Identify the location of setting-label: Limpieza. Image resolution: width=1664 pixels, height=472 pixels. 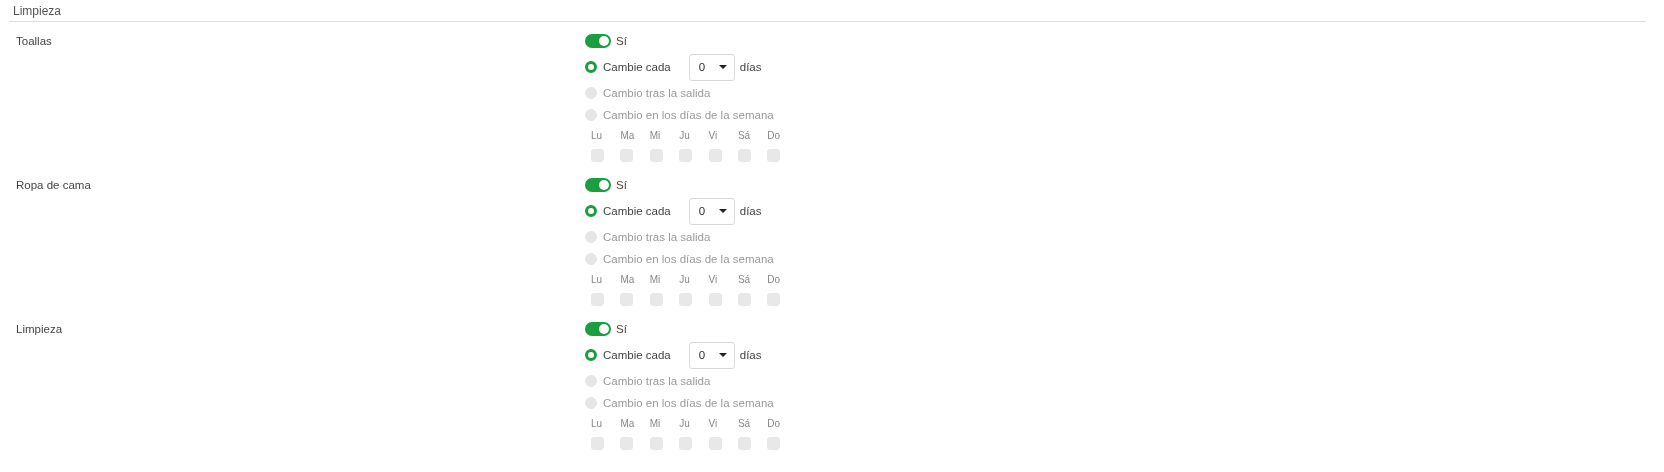
(39, 329).